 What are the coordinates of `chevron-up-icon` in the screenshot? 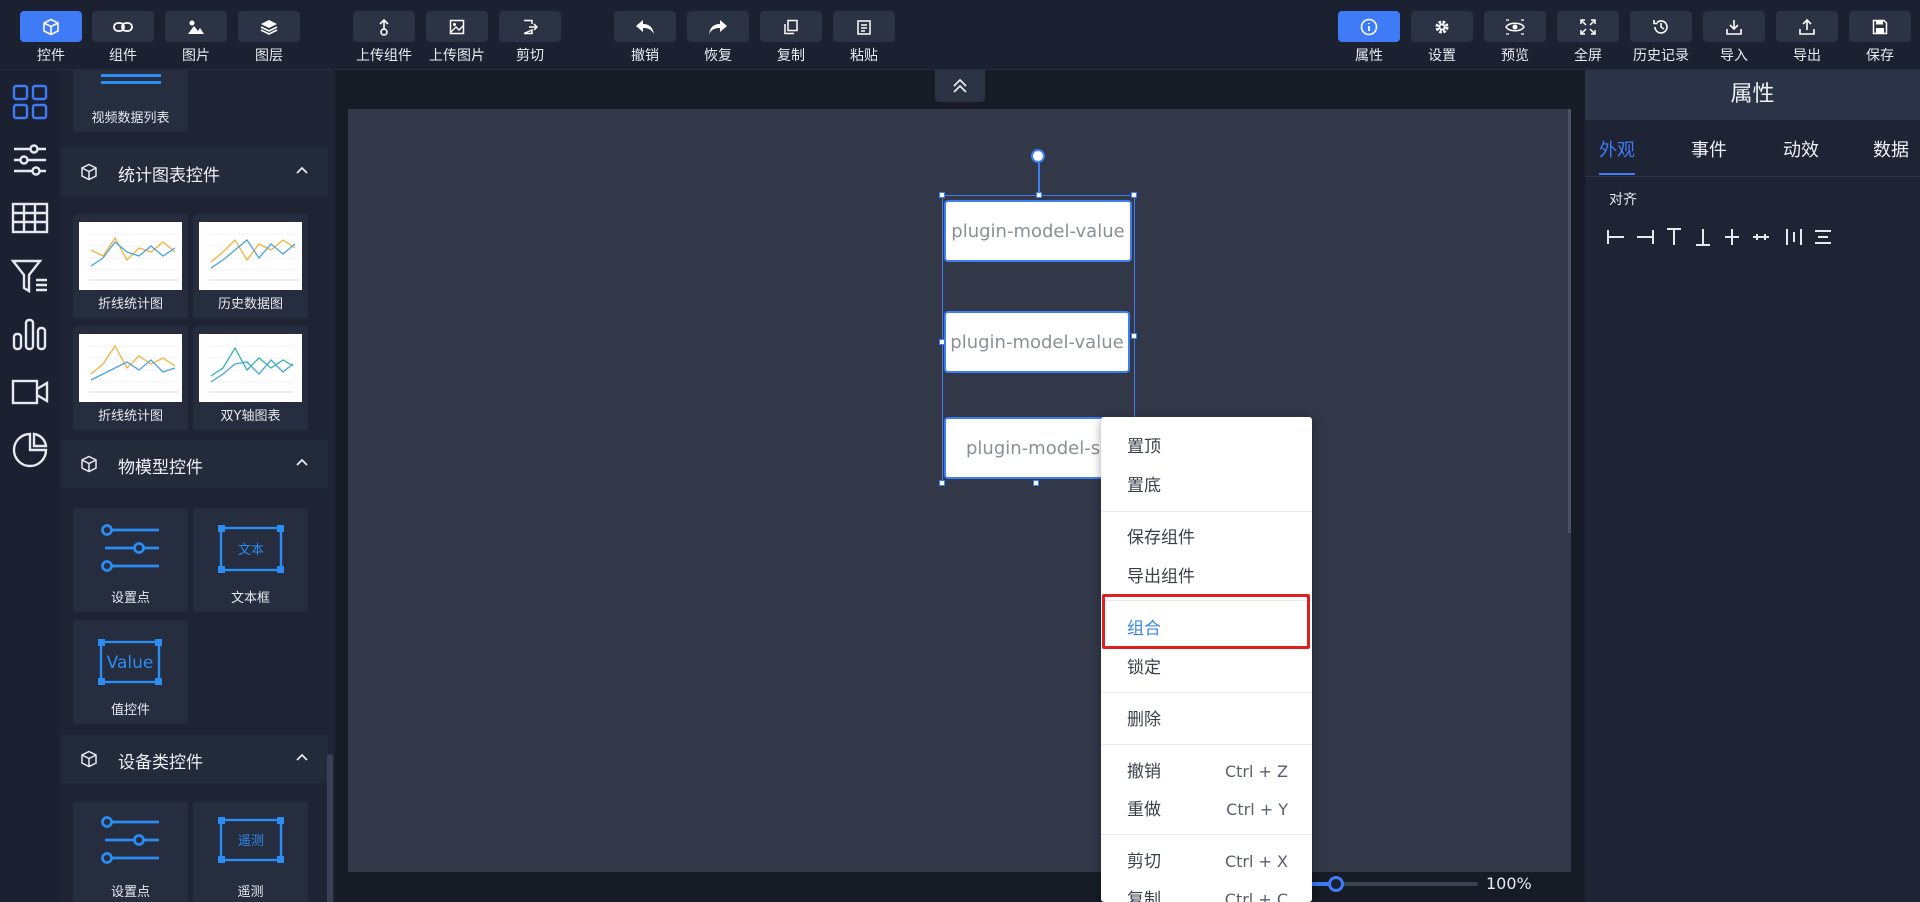 It's located at (302, 757).